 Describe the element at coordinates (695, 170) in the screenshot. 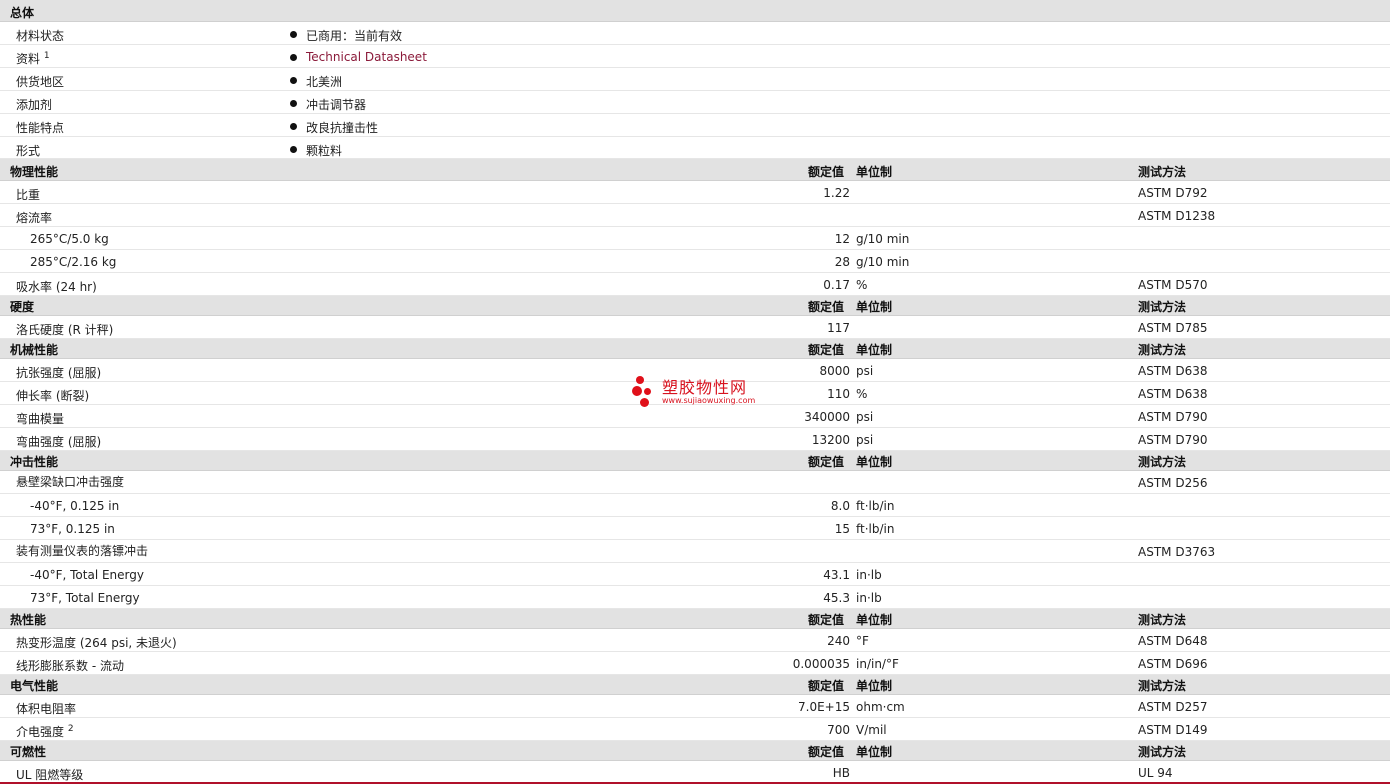

I see `section-header-physical: 物理性能 额定值 单位制 测试方法` at that location.